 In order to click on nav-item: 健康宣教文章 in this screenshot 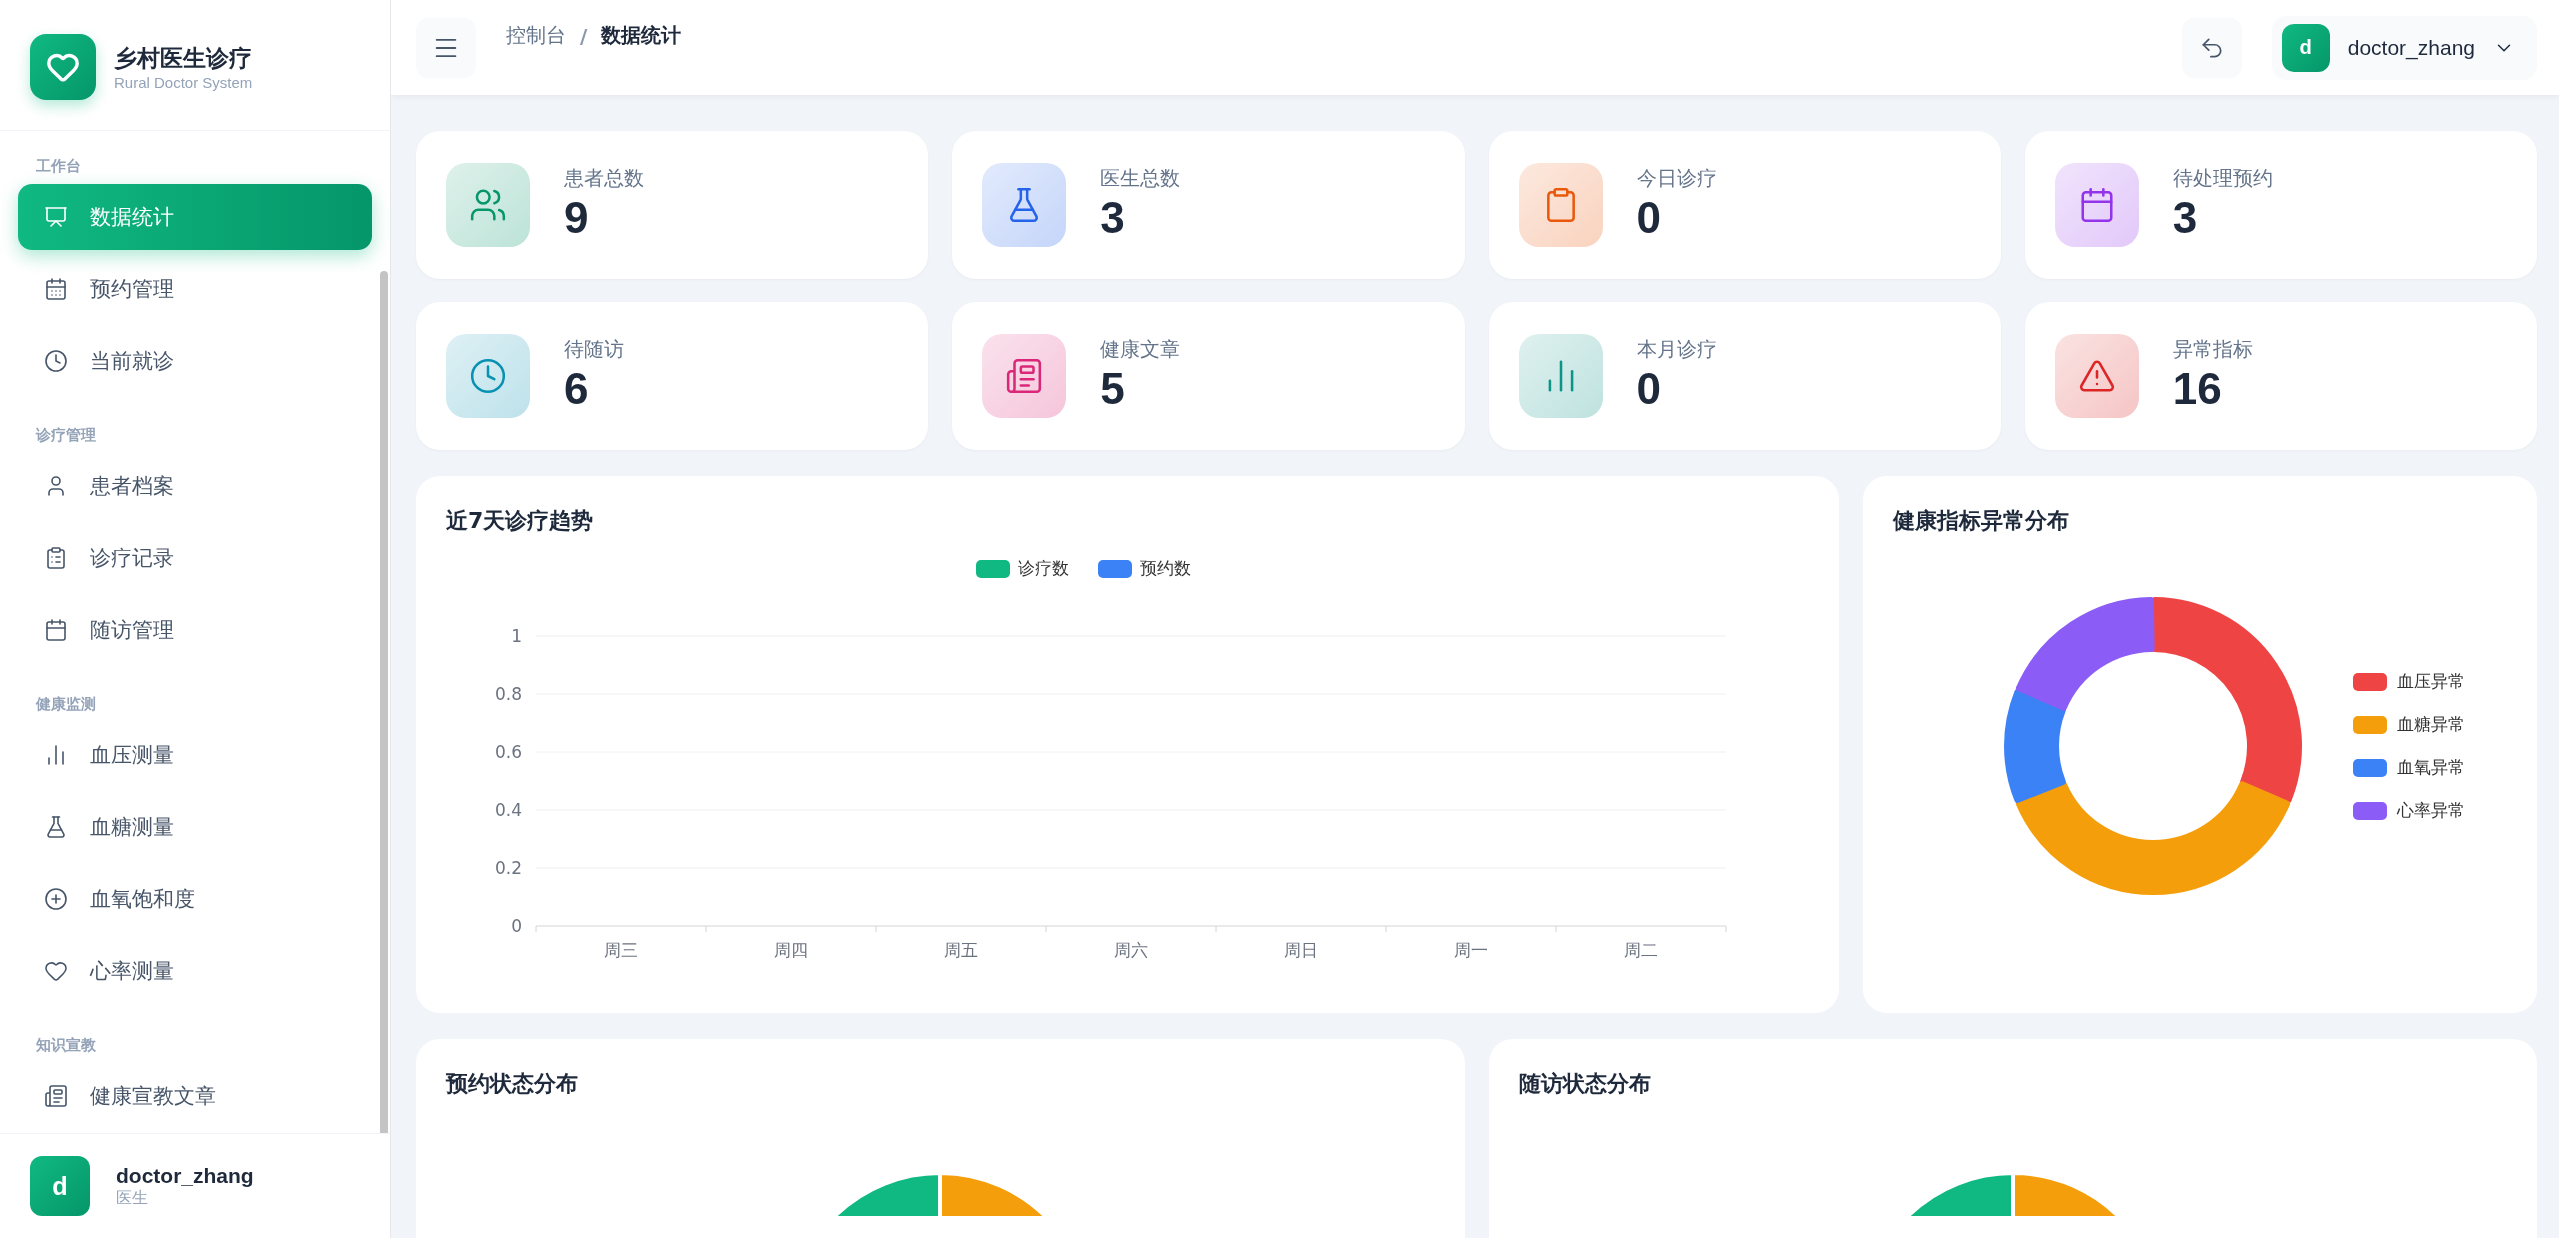, I will do `click(195, 1096)`.